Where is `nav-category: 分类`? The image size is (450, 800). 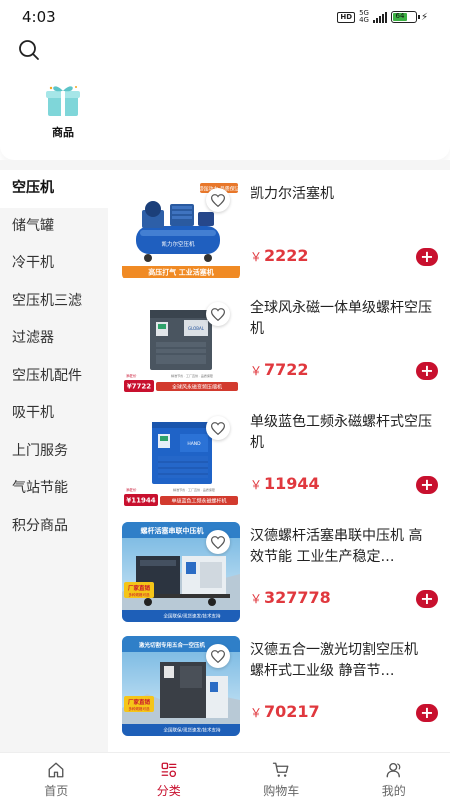
nav-category: 分类 is located at coordinates (169, 776).